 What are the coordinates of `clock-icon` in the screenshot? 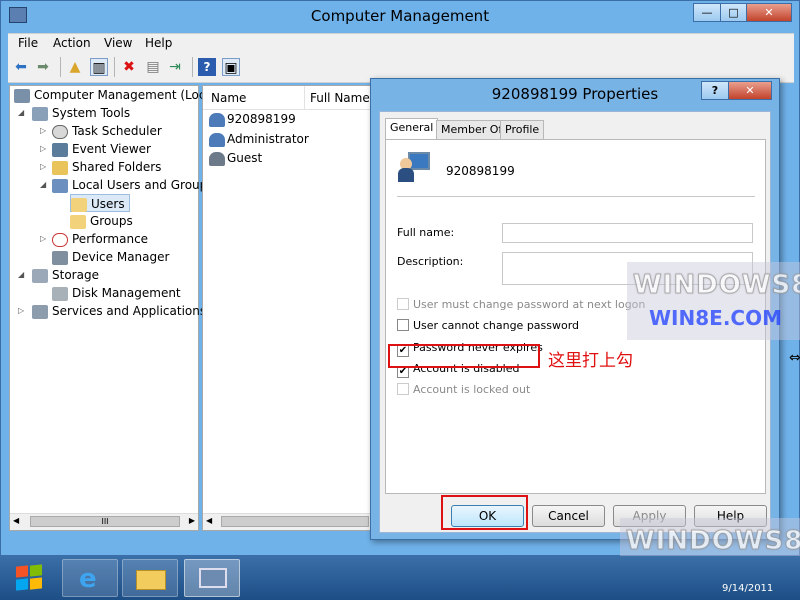 It's located at (60, 131).